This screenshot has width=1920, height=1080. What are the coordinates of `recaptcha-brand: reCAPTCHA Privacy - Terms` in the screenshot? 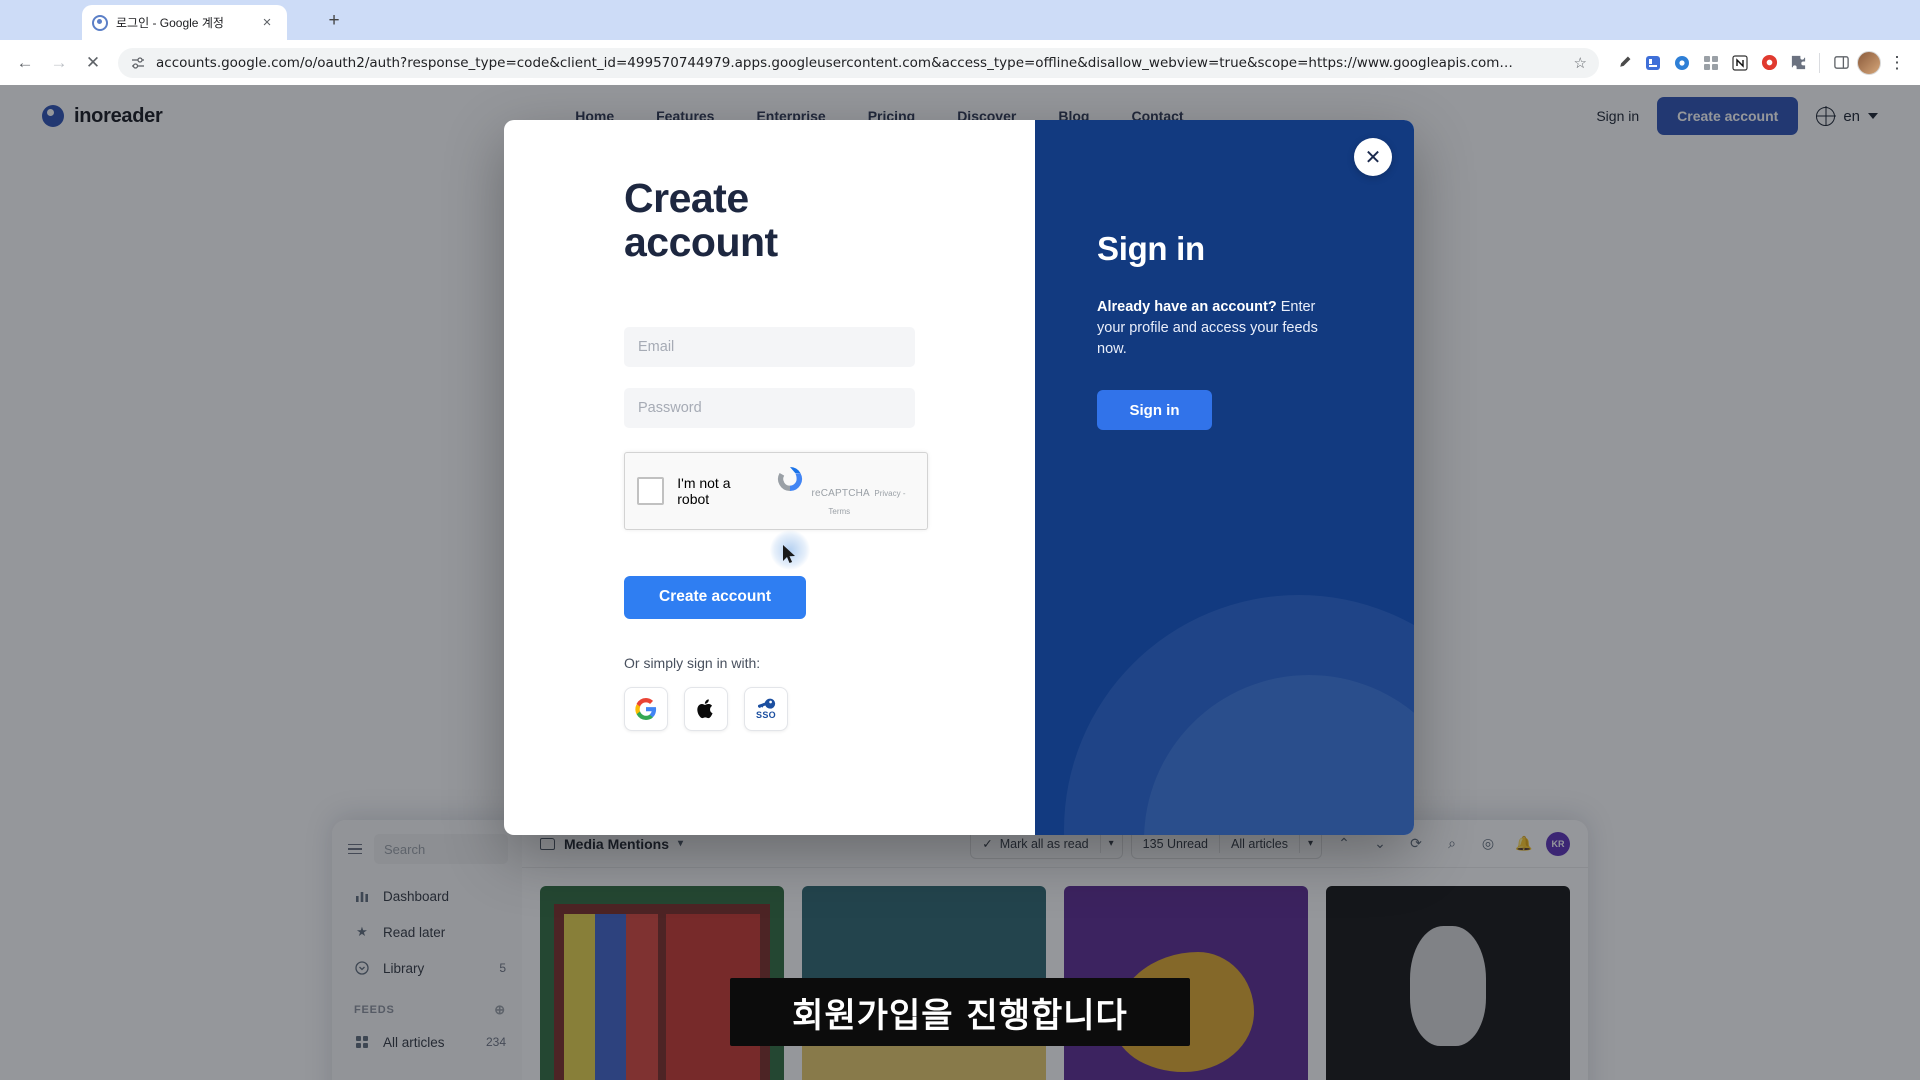 It's located at (839, 490).